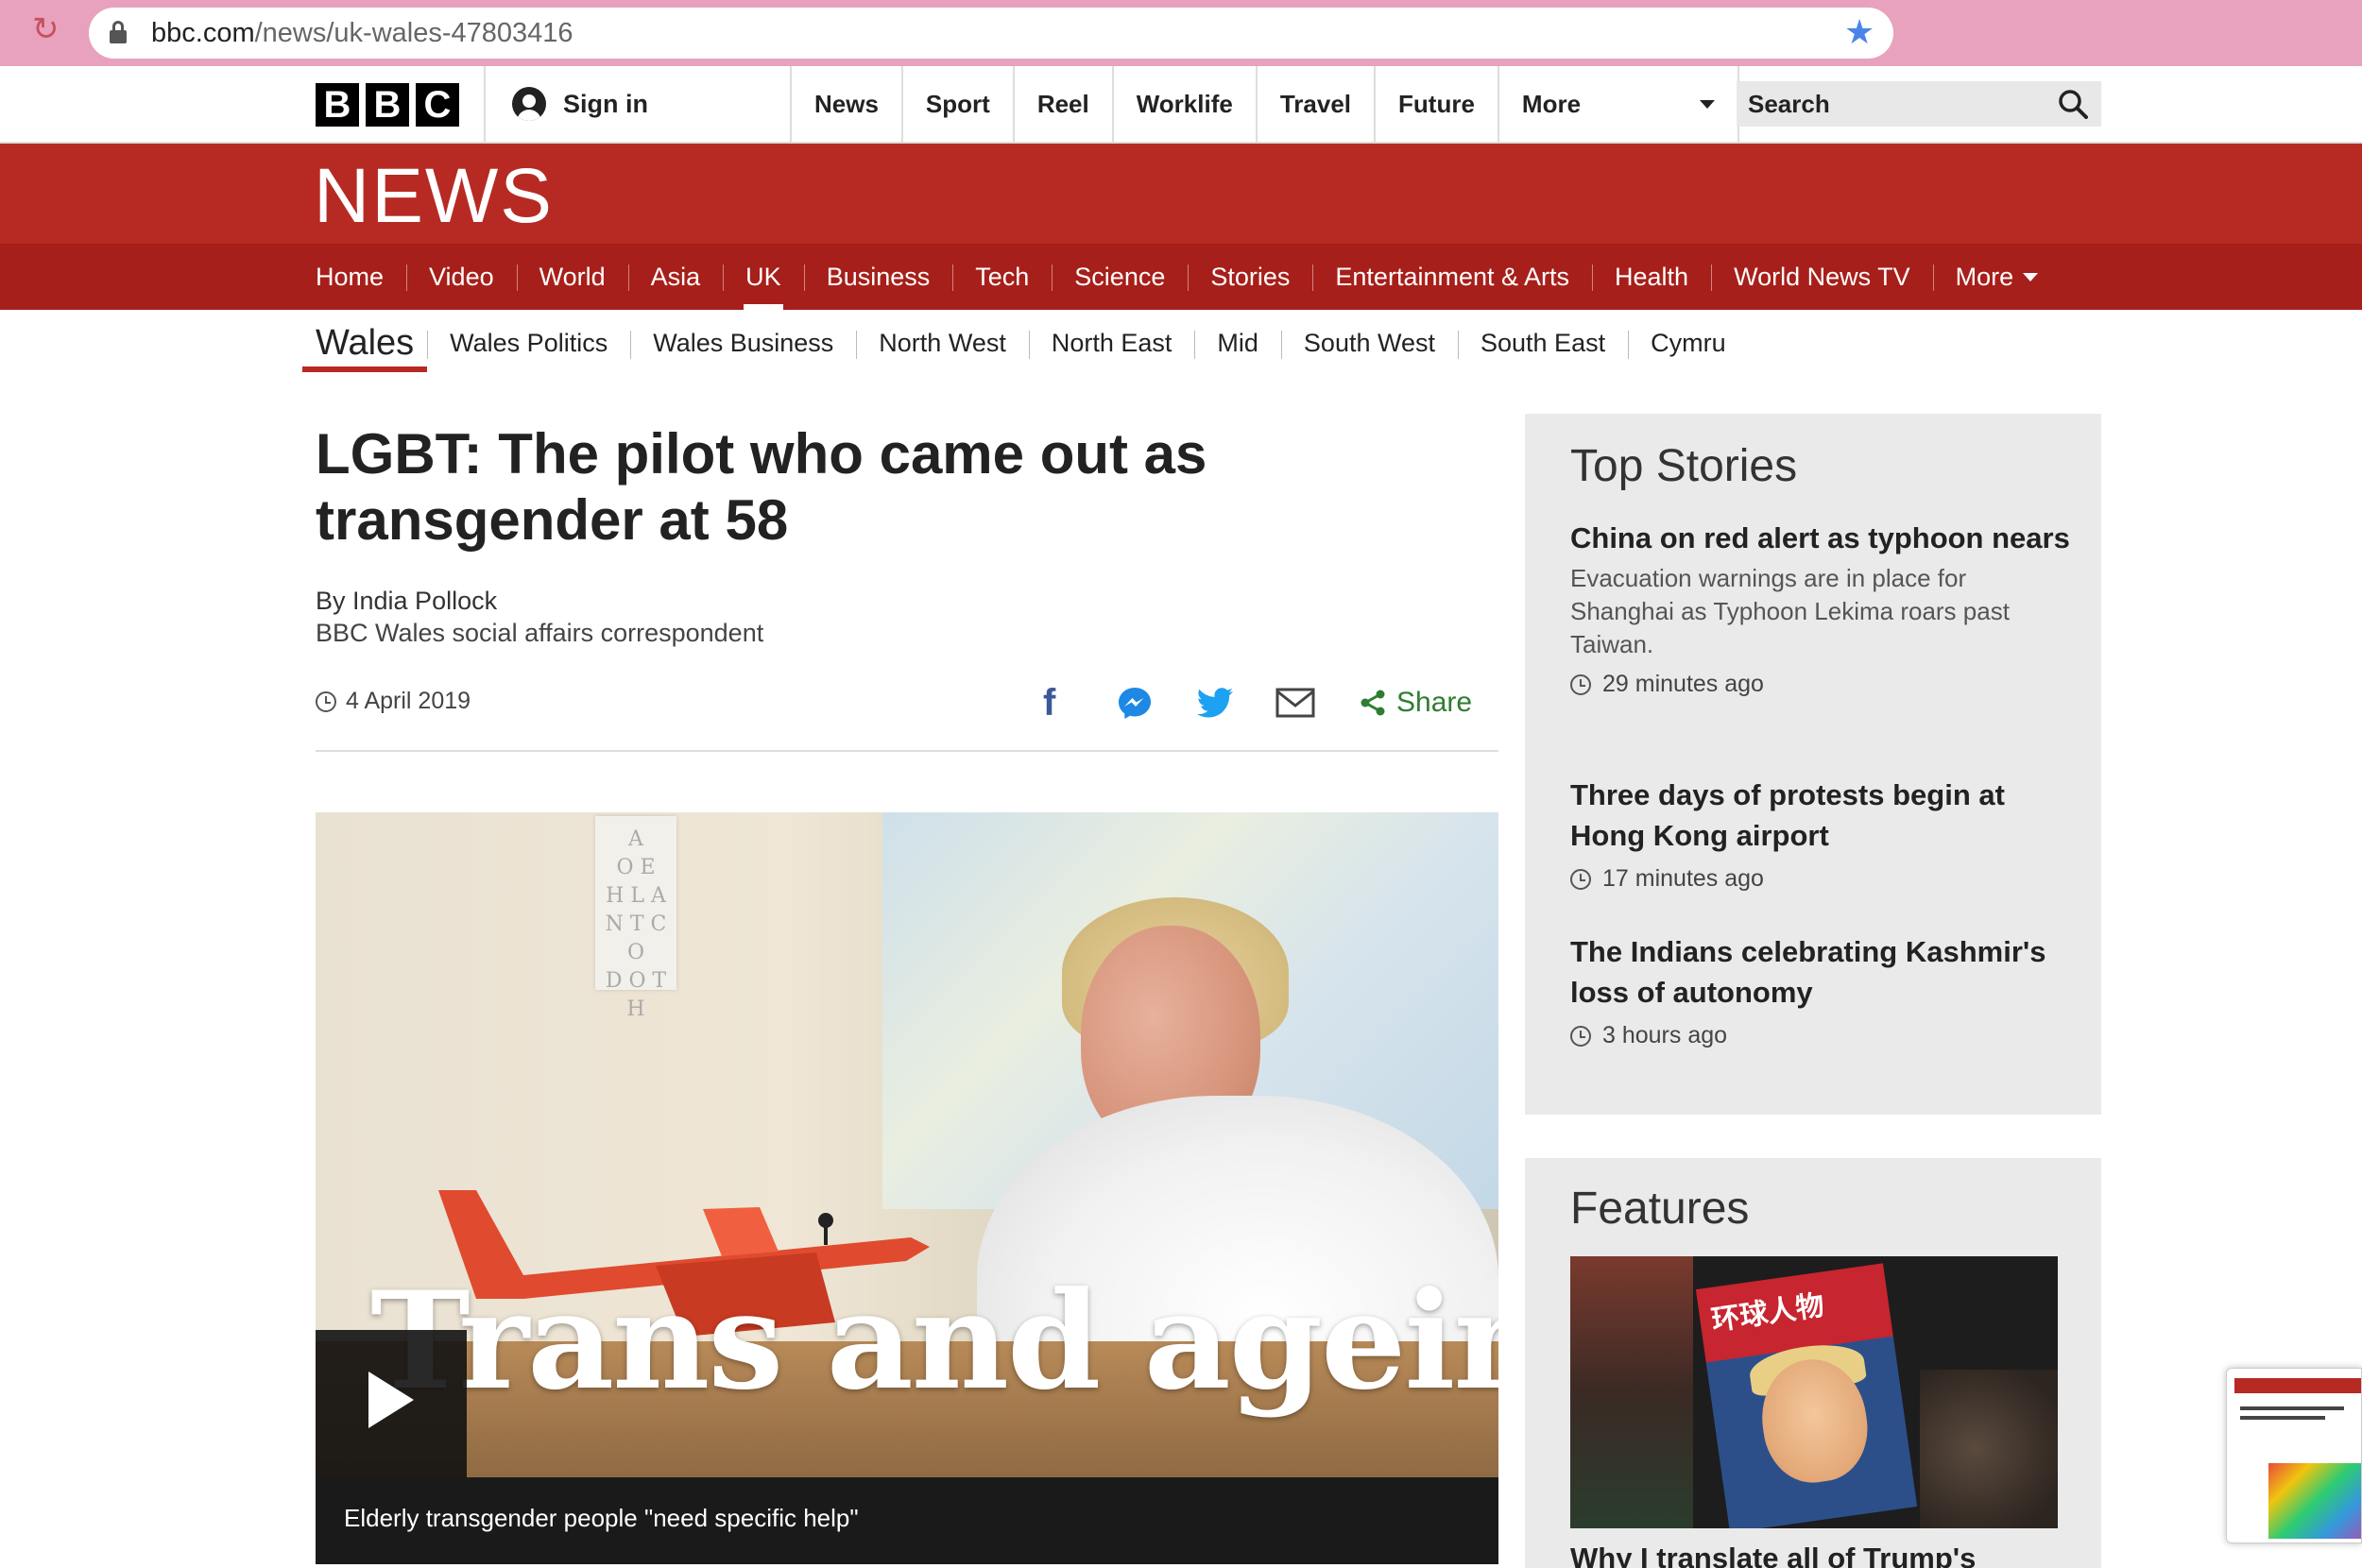  I want to click on nav-health: Health, so click(1651, 277).